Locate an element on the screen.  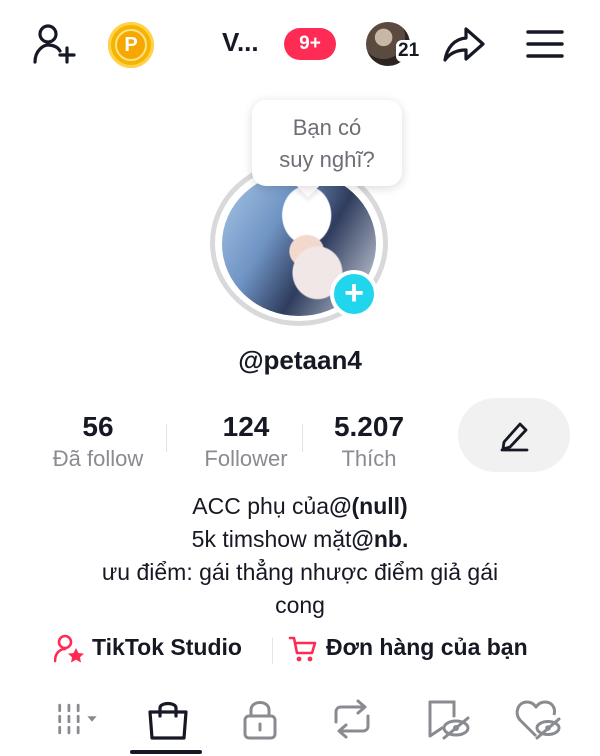
followers-stat: 124 Follower is located at coordinates (246, 442).